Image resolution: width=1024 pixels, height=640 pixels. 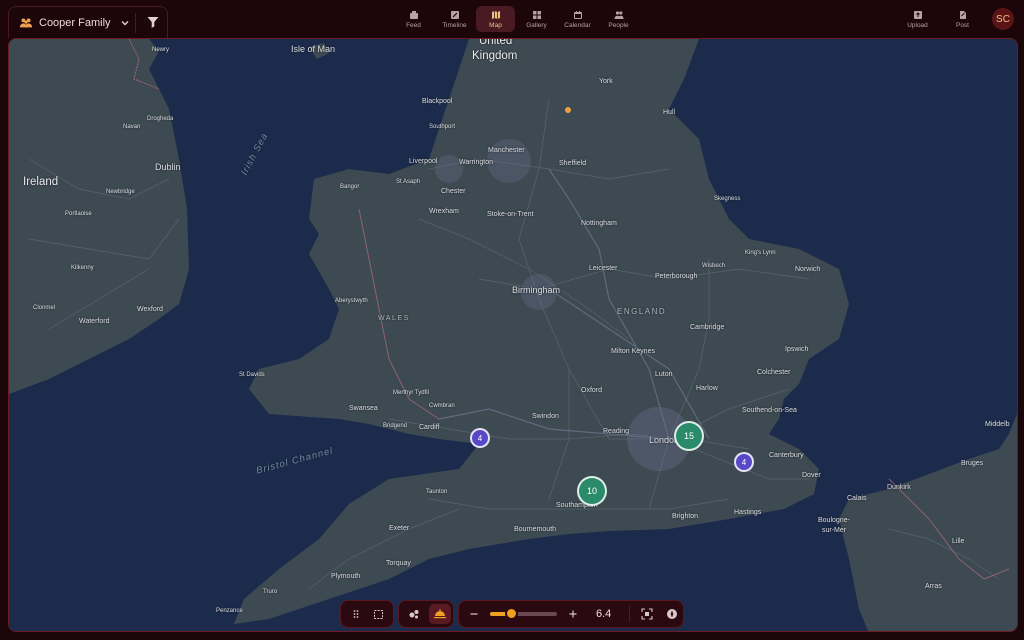 I want to click on map-label: Reading, so click(x=616, y=431).